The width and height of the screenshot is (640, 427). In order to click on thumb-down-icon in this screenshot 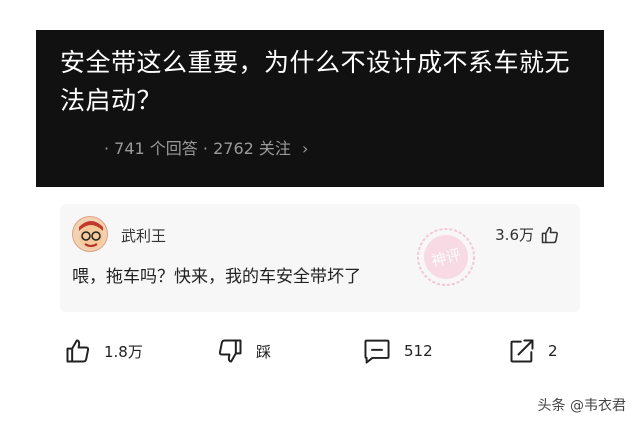, I will do `click(230, 351)`.